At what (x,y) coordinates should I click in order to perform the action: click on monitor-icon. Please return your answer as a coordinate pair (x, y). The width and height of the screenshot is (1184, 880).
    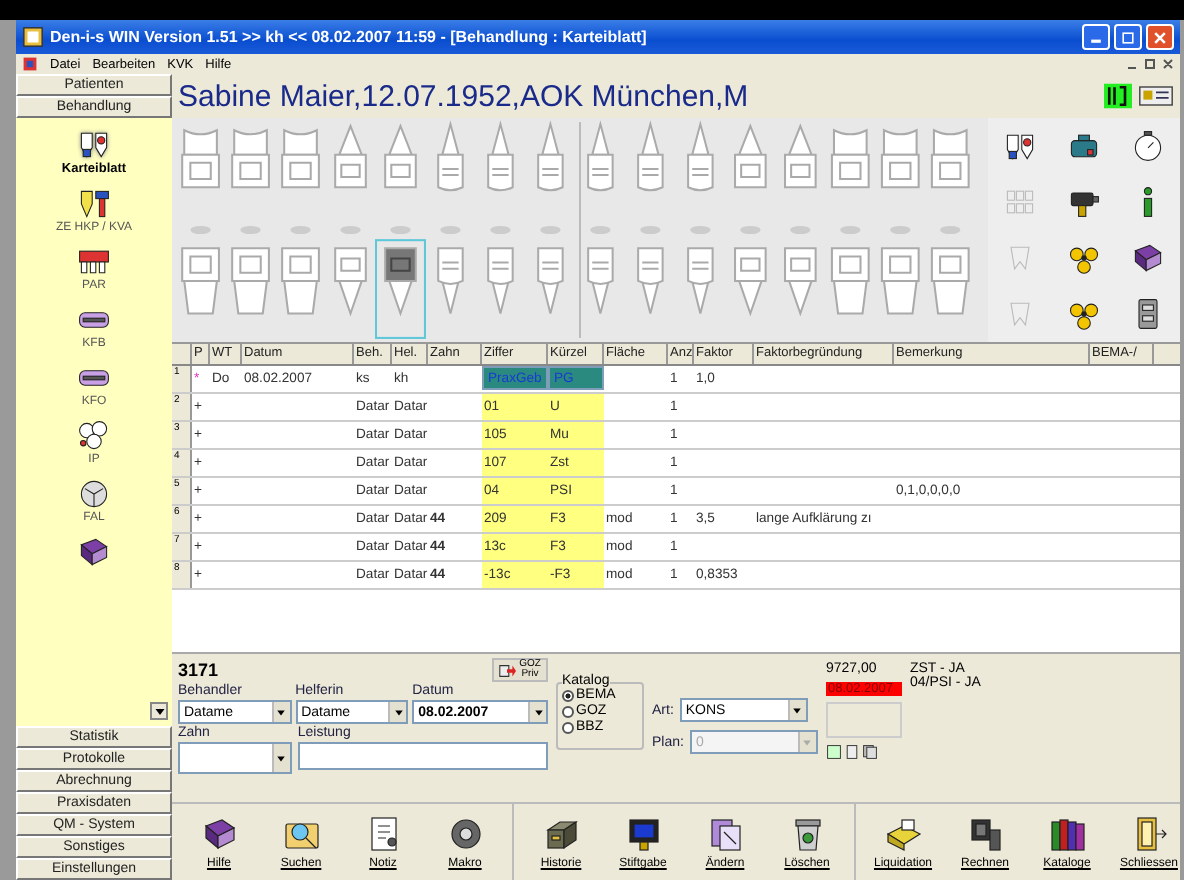
    Looking at the image, I should click on (643, 834).